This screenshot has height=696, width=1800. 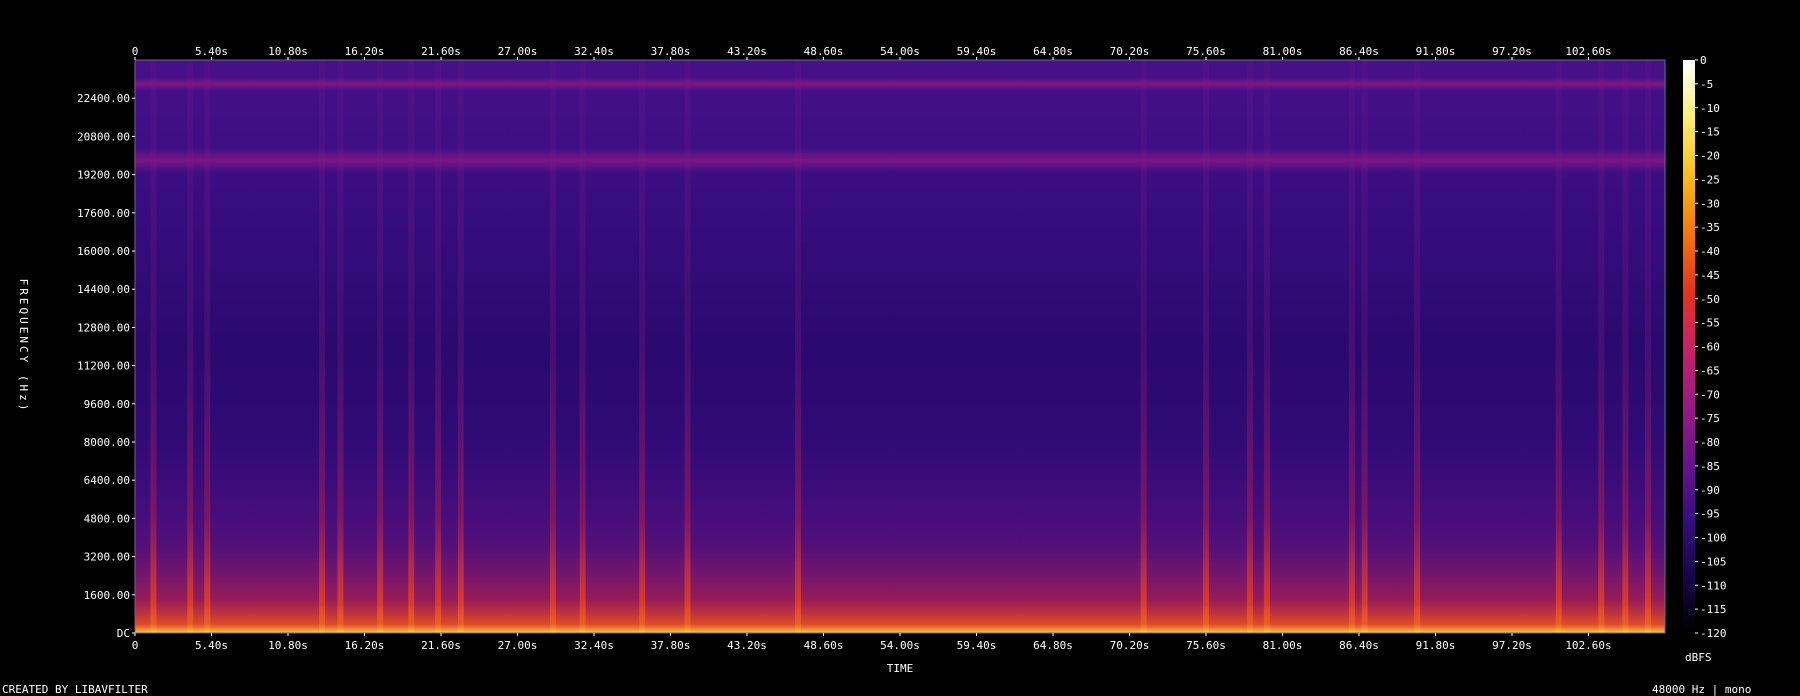 What do you see at coordinates (75, 689) in the screenshot?
I see `credit-text: CREATED BY LIBAVFILTER` at bounding box center [75, 689].